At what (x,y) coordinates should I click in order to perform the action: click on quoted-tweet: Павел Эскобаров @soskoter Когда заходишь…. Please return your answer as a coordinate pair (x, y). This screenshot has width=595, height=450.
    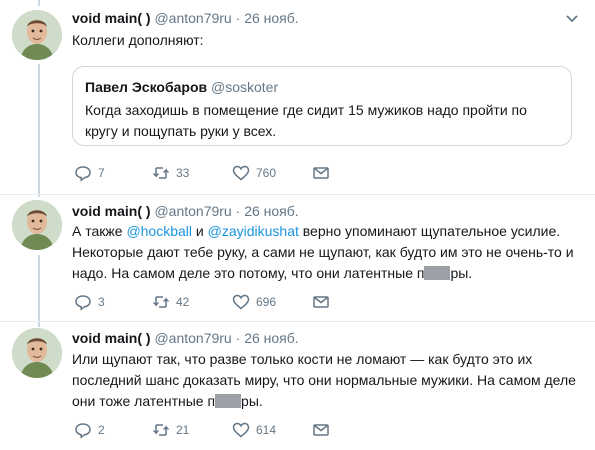
    Looking at the image, I should click on (322, 106).